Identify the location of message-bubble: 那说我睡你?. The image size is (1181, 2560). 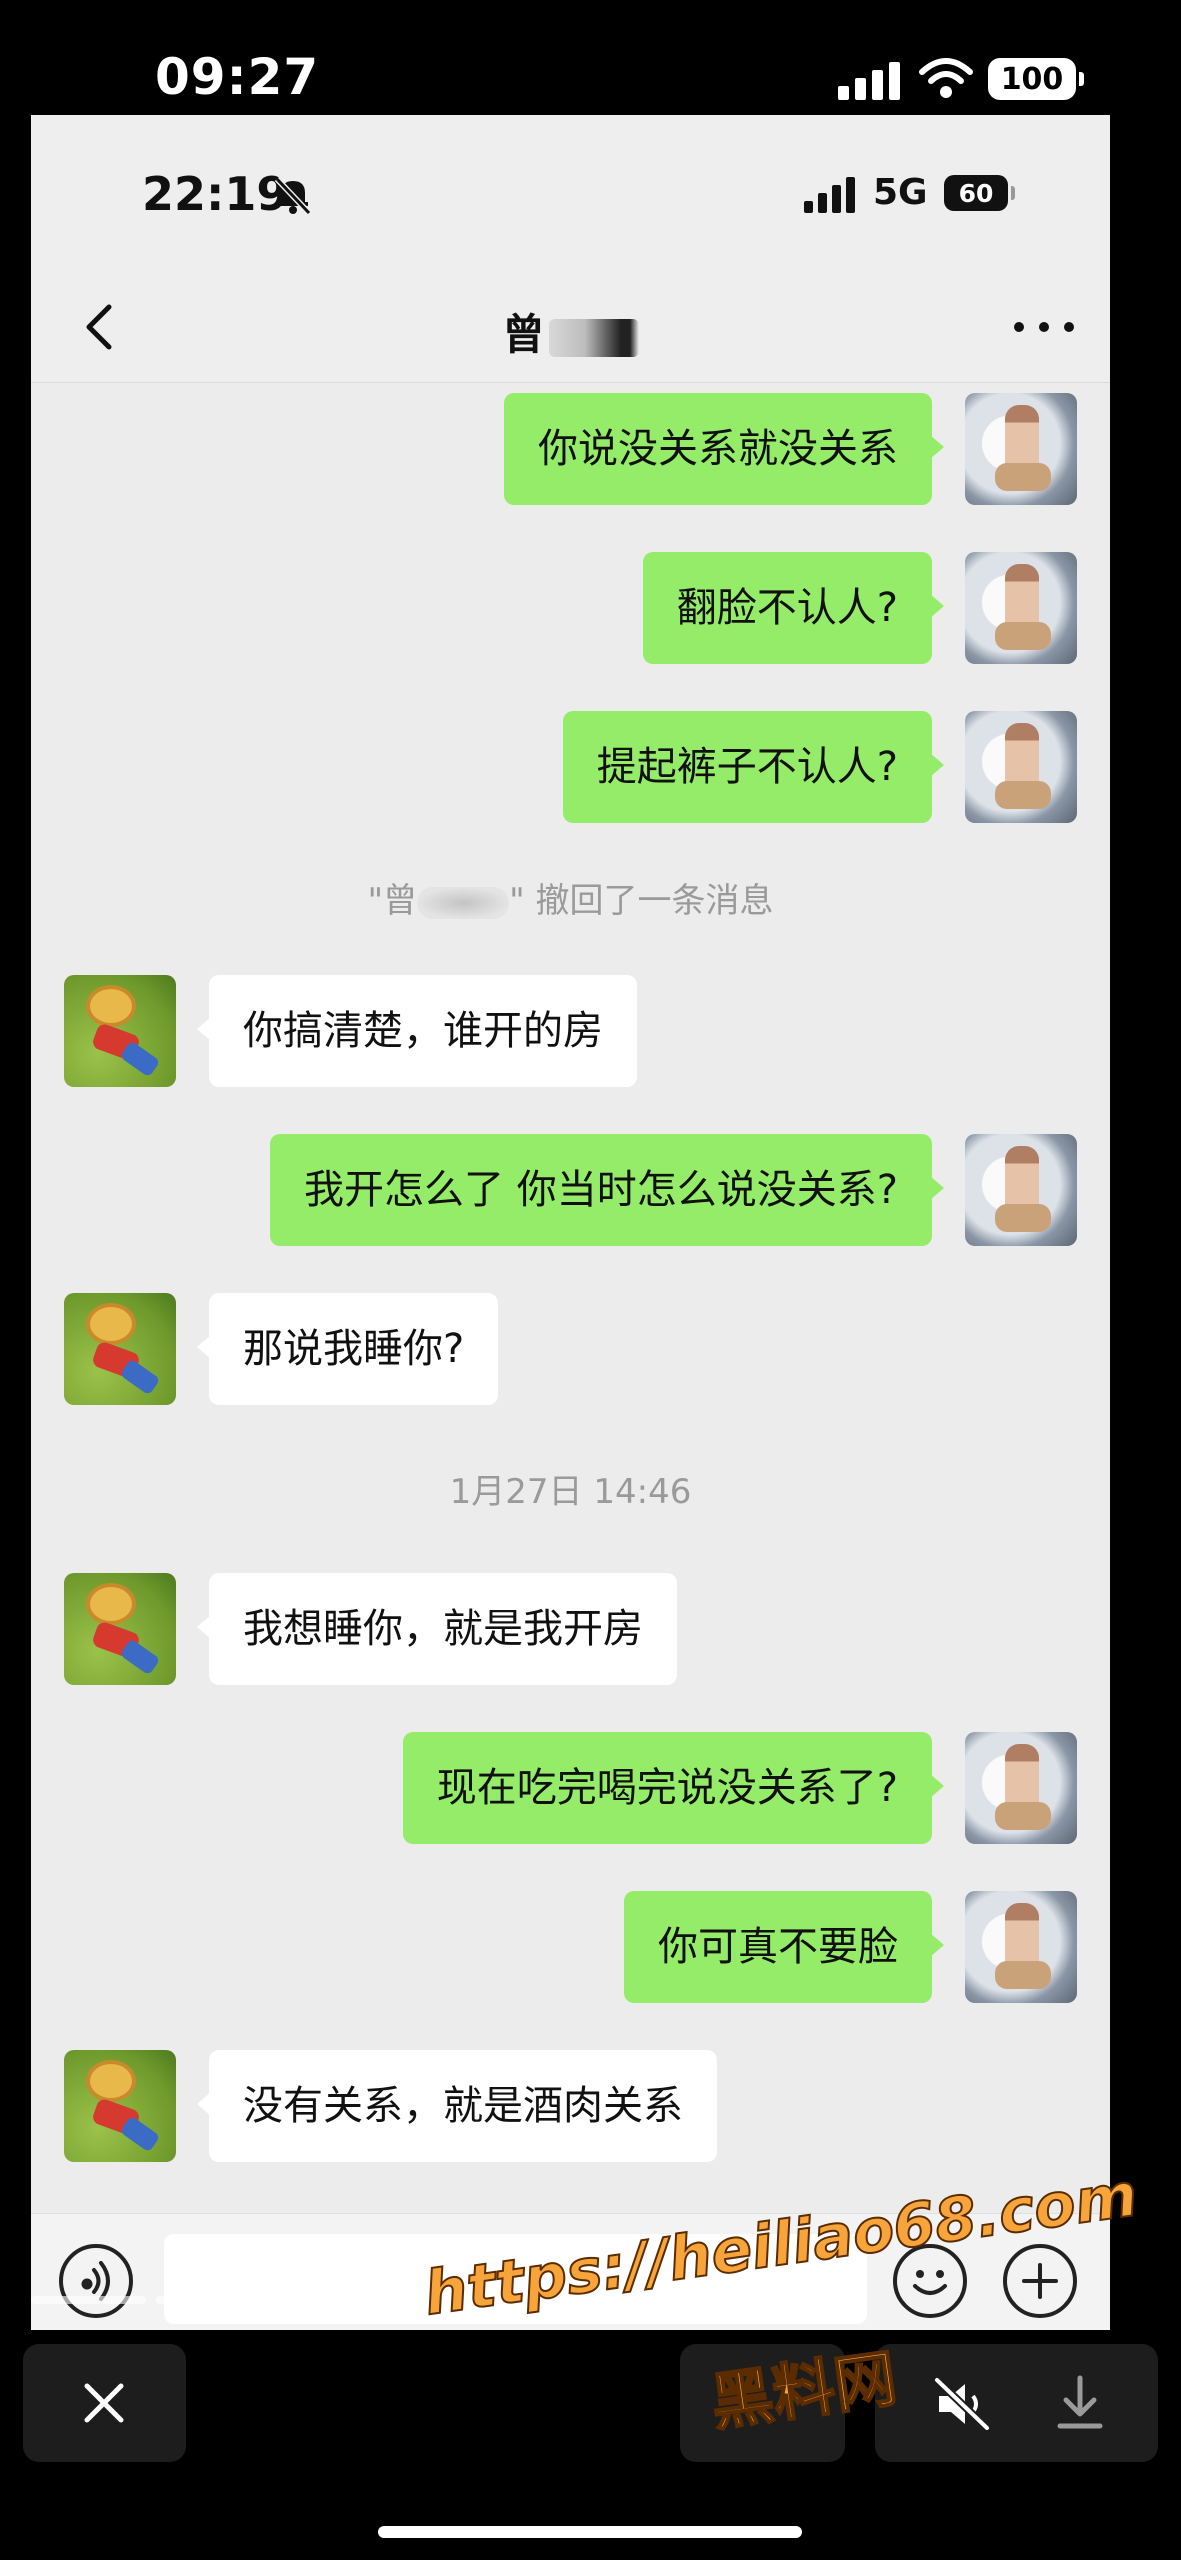
(347, 1349).